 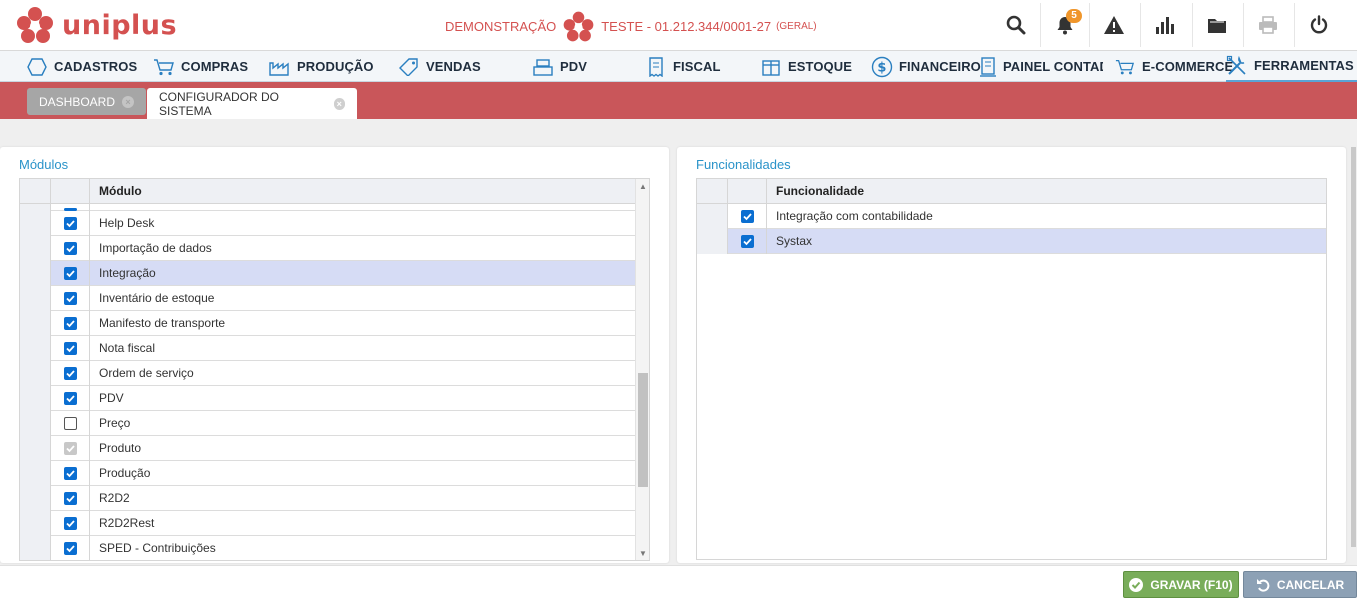 I want to click on factory-icon, so click(x=280, y=67).